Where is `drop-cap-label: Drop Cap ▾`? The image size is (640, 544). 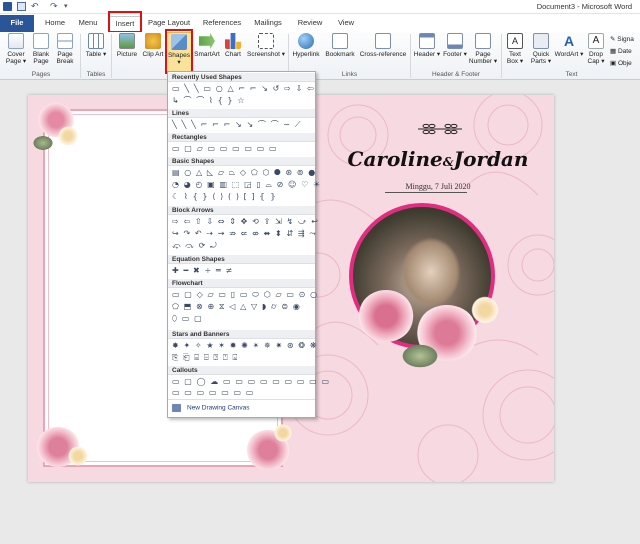 drop-cap-label: Drop Cap ▾ is located at coordinates (596, 58).